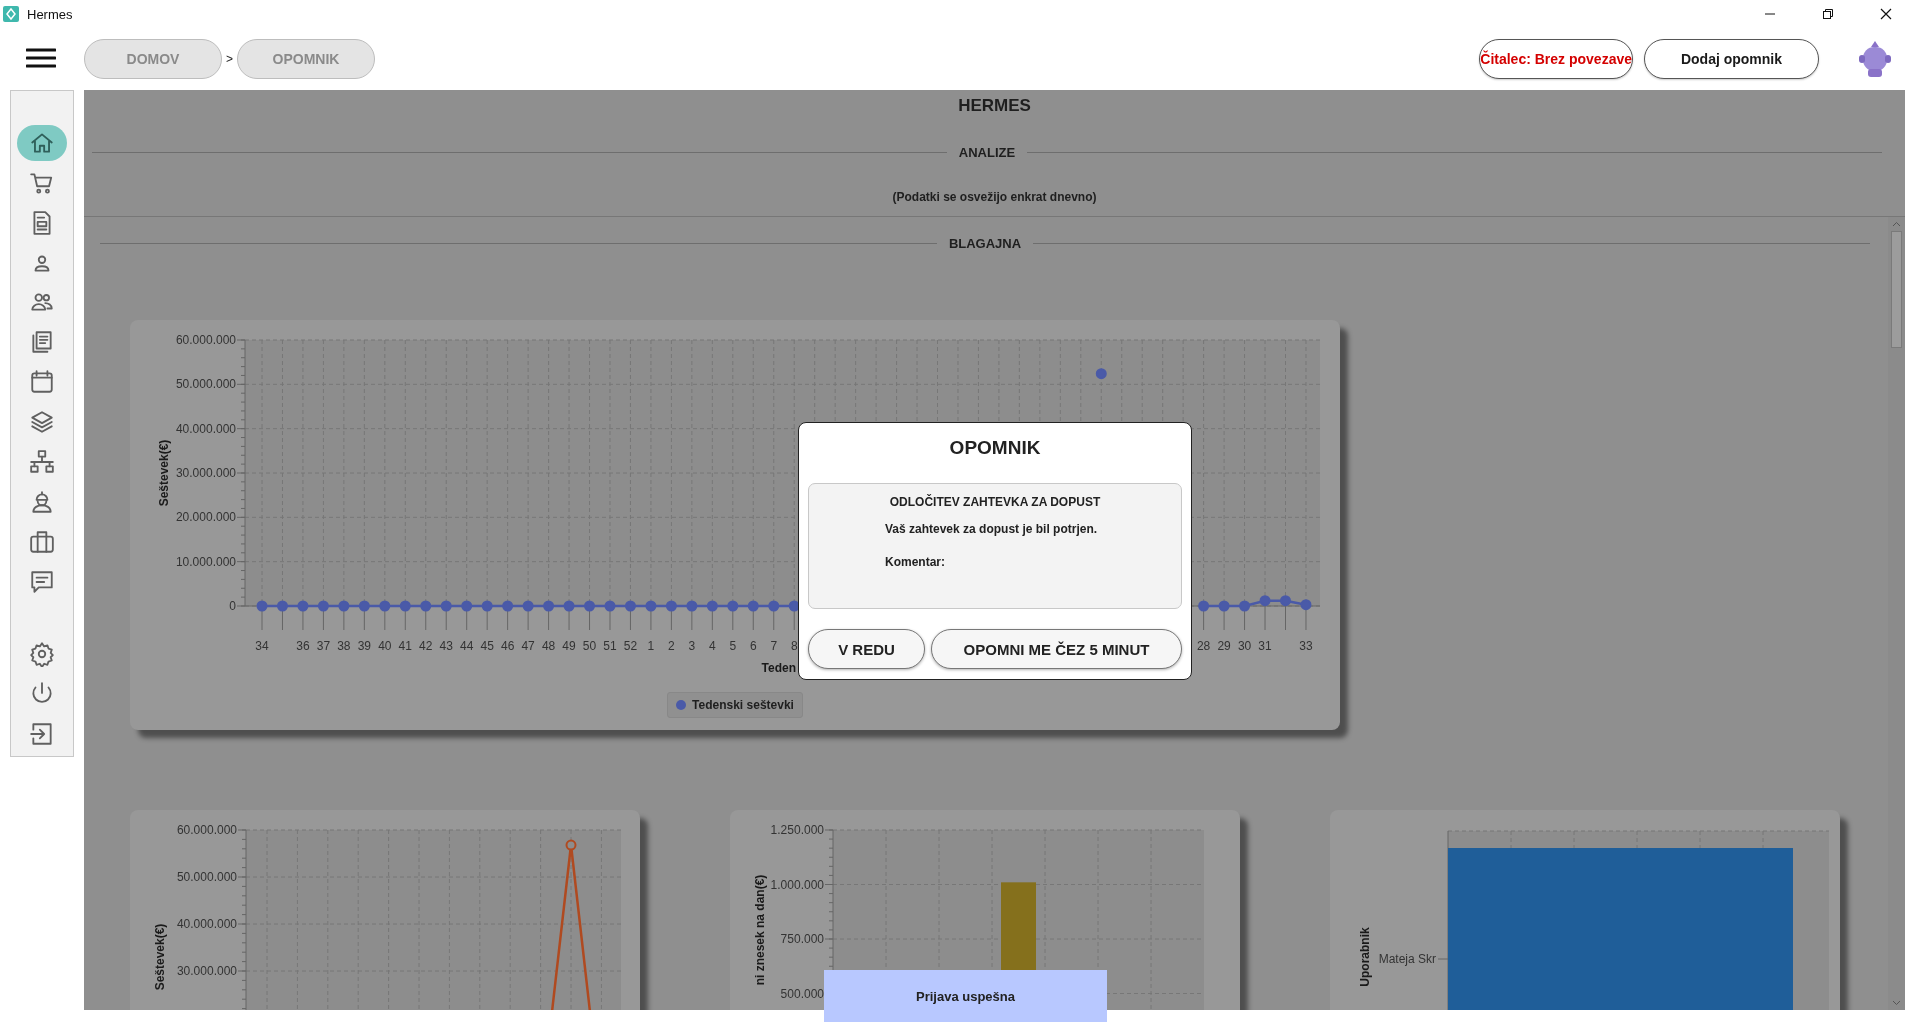 The height and width of the screenshot is (1022, 1917). I want to click on axis-tick-label: 39, so click(364, 646).